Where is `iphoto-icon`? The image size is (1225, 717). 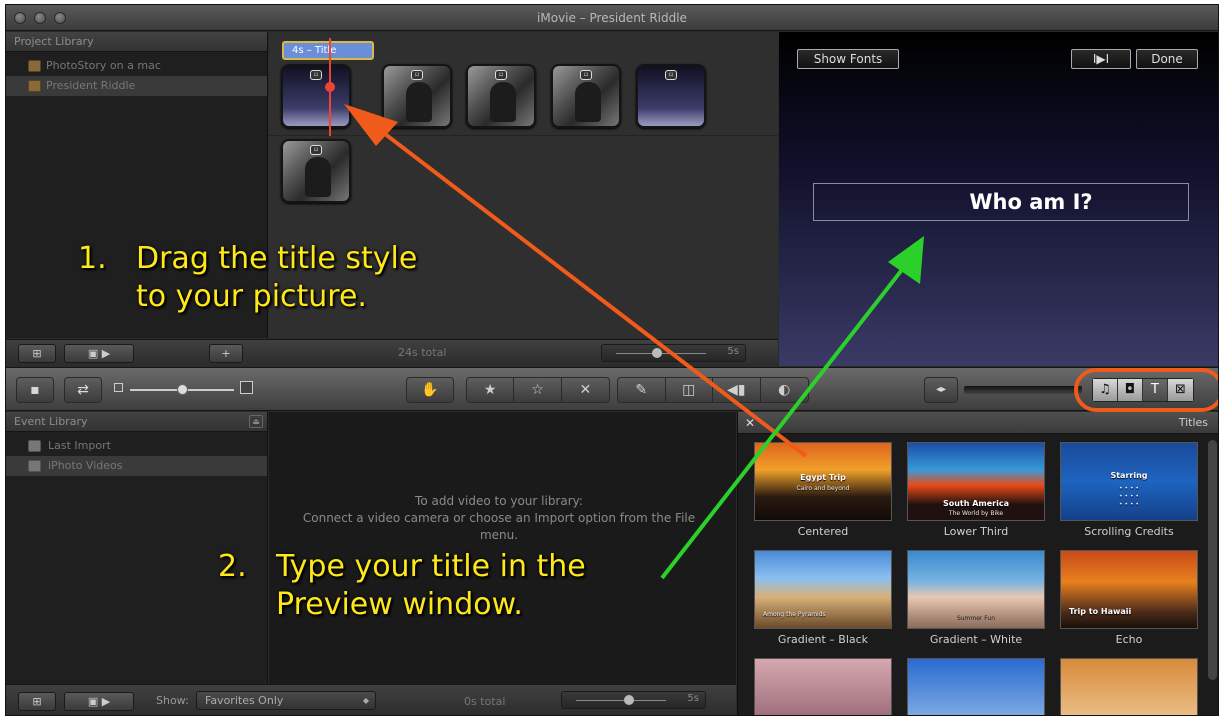 iphoto-icon is located at coordinates (34, 466).